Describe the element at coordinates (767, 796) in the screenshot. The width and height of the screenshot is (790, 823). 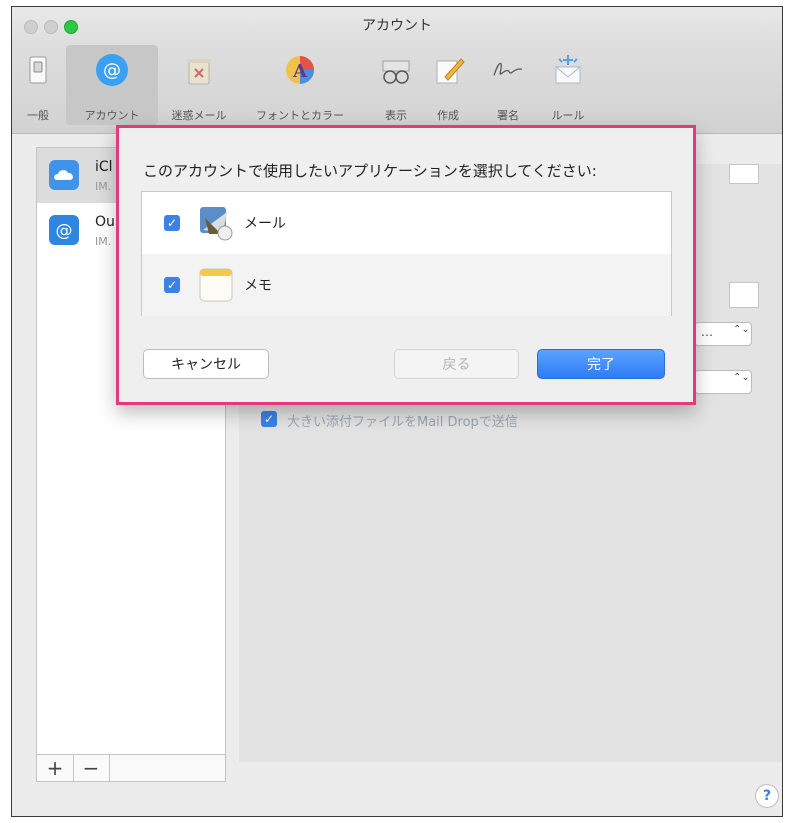
I see `help-button: ?` at that location.